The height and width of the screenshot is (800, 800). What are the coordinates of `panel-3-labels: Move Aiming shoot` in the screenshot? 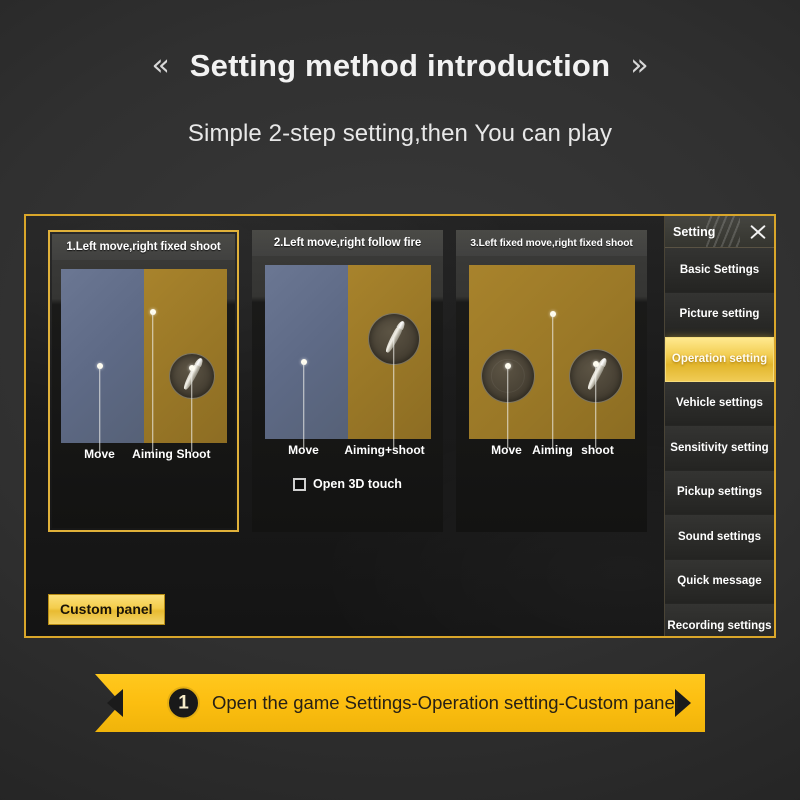 It's located at (552, 450).